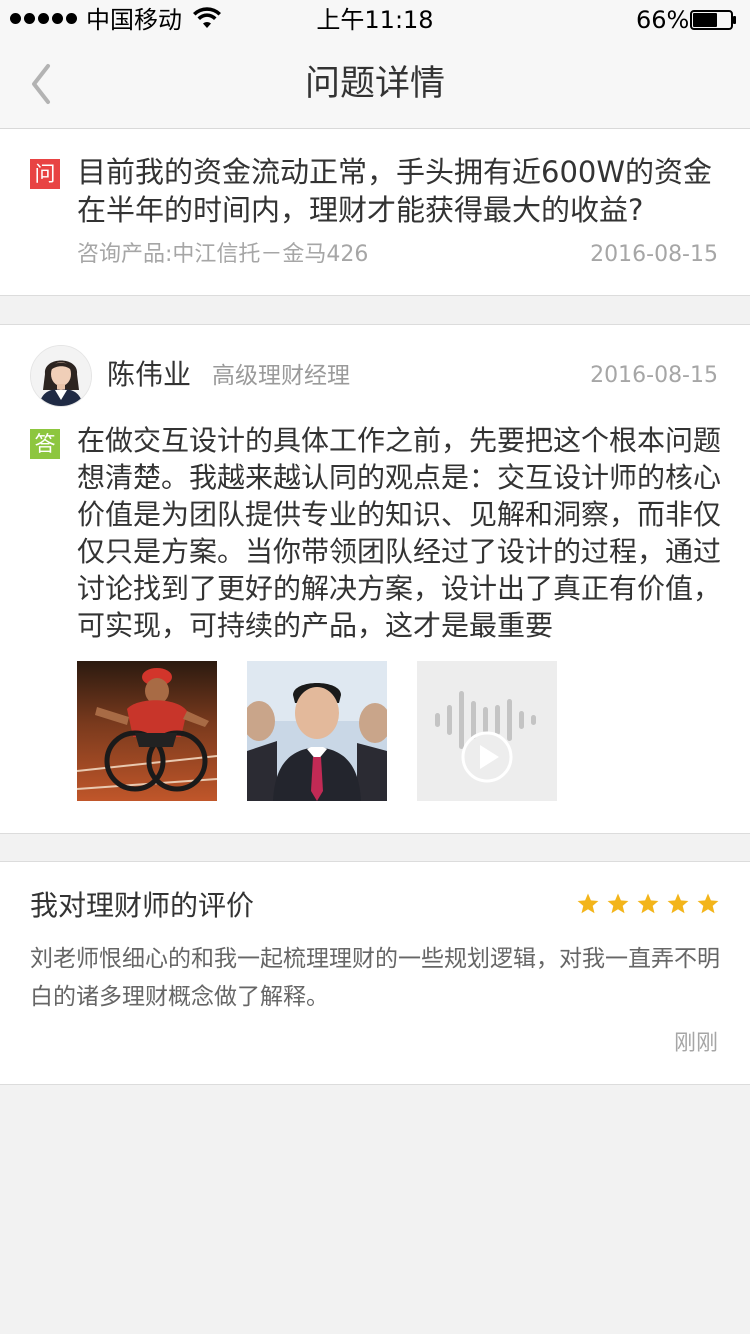 Image resolution: width=750 pixels, height=1334 pixels. I want to click on photo-portrait, so click(317, 731).